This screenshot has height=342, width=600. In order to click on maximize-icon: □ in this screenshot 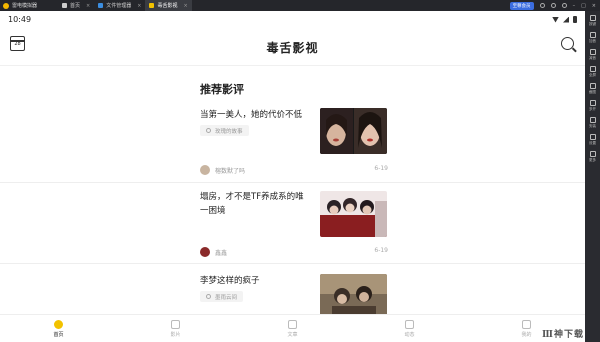, I will do `click(583, 6)`.